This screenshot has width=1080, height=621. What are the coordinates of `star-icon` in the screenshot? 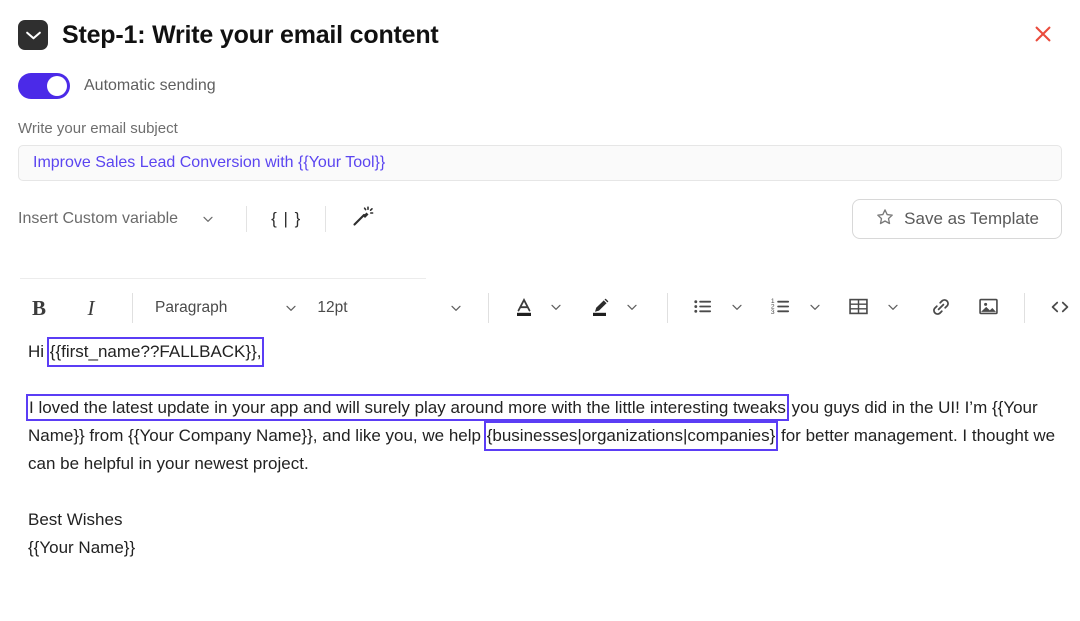 It's located at (885, 219).